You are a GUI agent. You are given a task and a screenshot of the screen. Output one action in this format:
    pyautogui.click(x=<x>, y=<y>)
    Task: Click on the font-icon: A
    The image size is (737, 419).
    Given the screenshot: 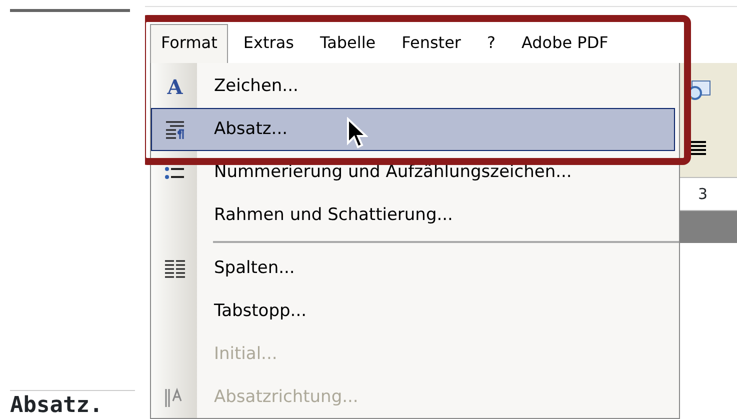 What is the action you would take?
    pyautogui.click(x=175, y=86)
    